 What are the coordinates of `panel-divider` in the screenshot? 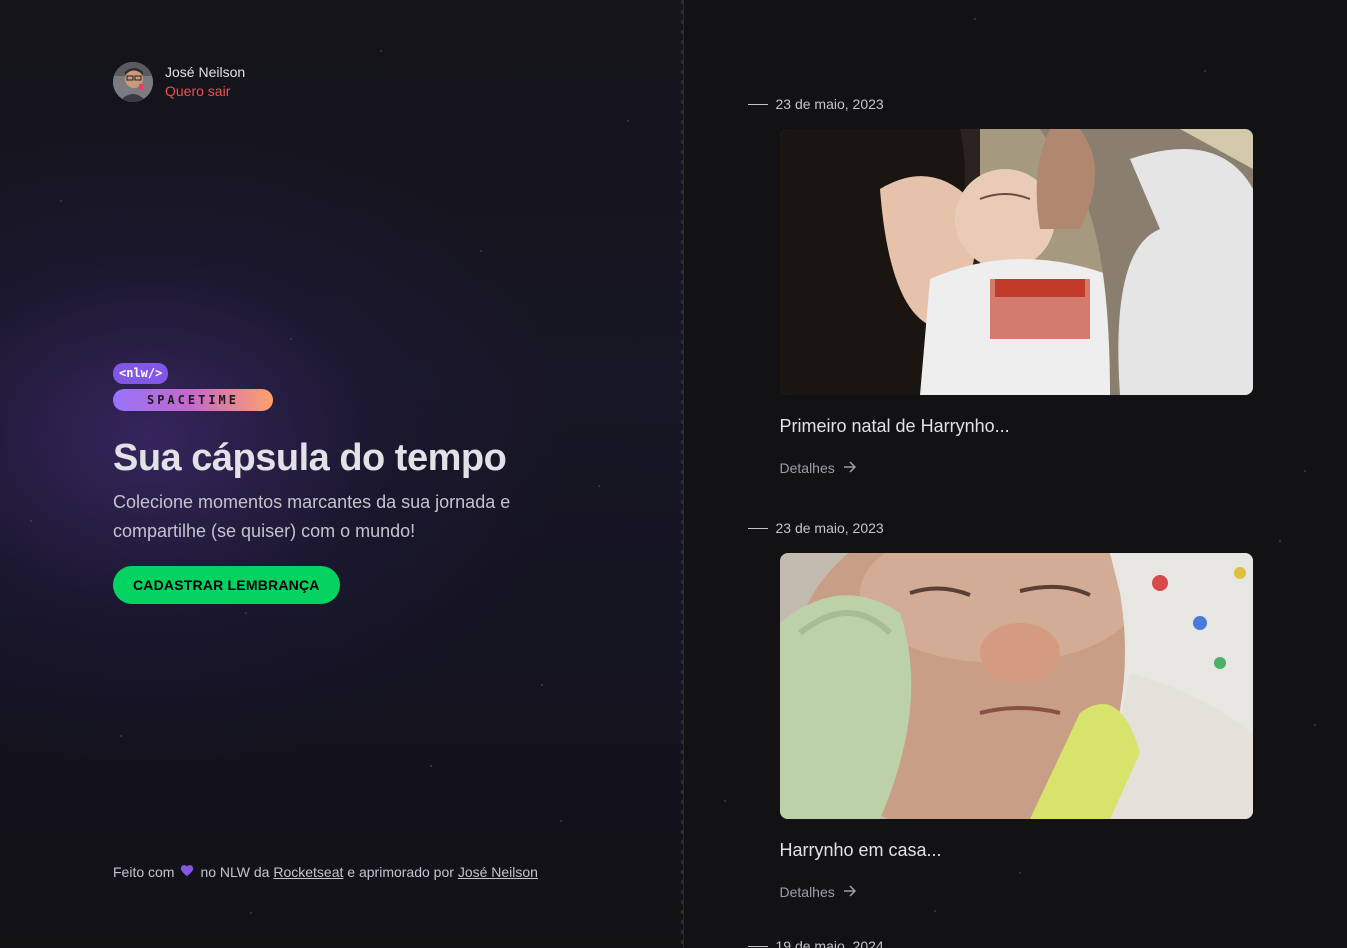 It's located at (681, 474).